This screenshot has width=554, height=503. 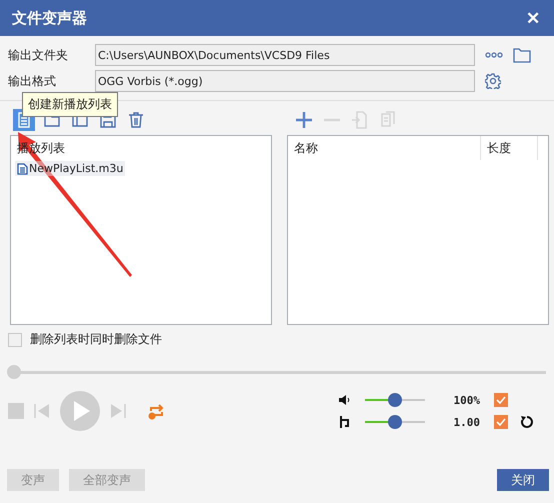 What do you see at coordinates (49, 18) in the screenshot?
I see `window-title: 文件变声器` at bounding box center [49, 18].